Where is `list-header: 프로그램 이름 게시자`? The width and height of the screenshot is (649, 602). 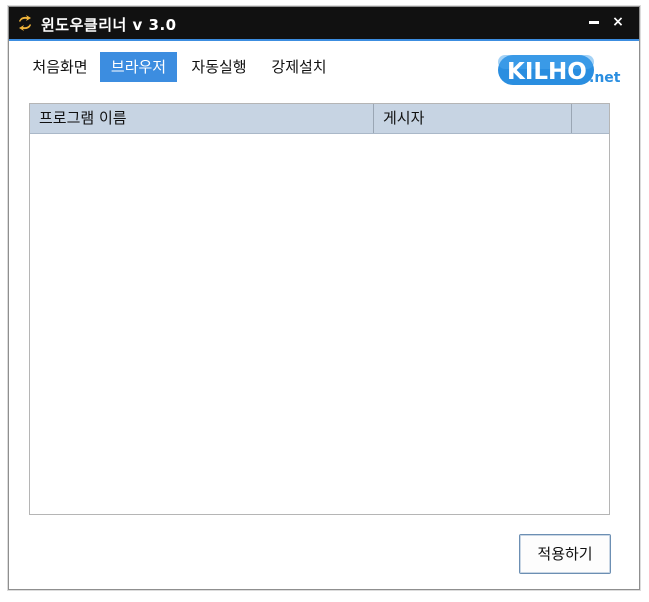 list-header: 프로그램 이름 게시자 is located at coordinates (319, 119).